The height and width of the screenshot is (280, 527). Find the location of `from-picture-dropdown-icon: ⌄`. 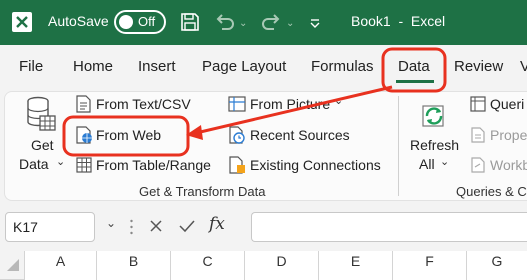

from-picture-dropdown-icon: ⌄ is located at coordinates (339, 101).